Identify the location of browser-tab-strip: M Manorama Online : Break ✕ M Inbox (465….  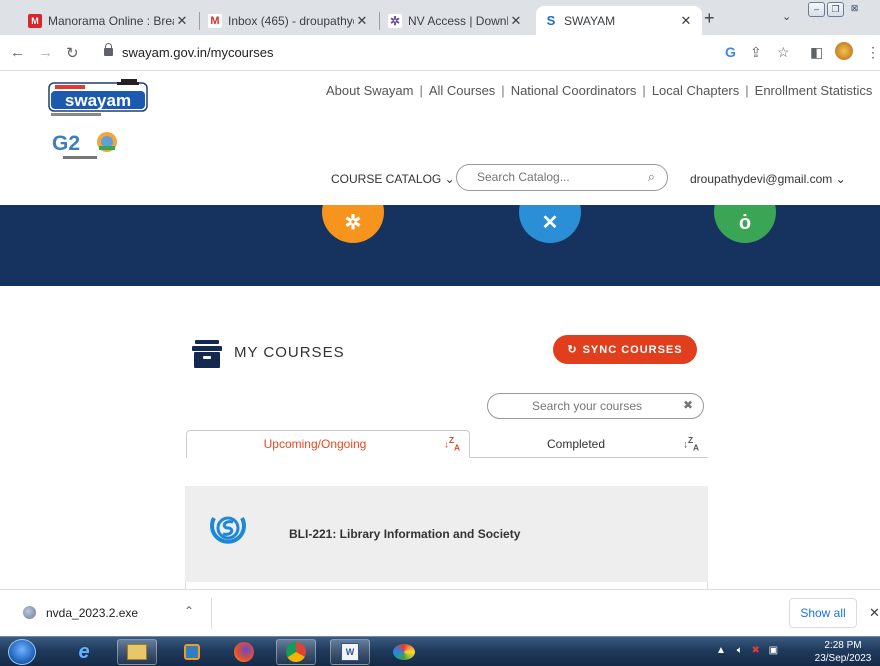
(440, 17).